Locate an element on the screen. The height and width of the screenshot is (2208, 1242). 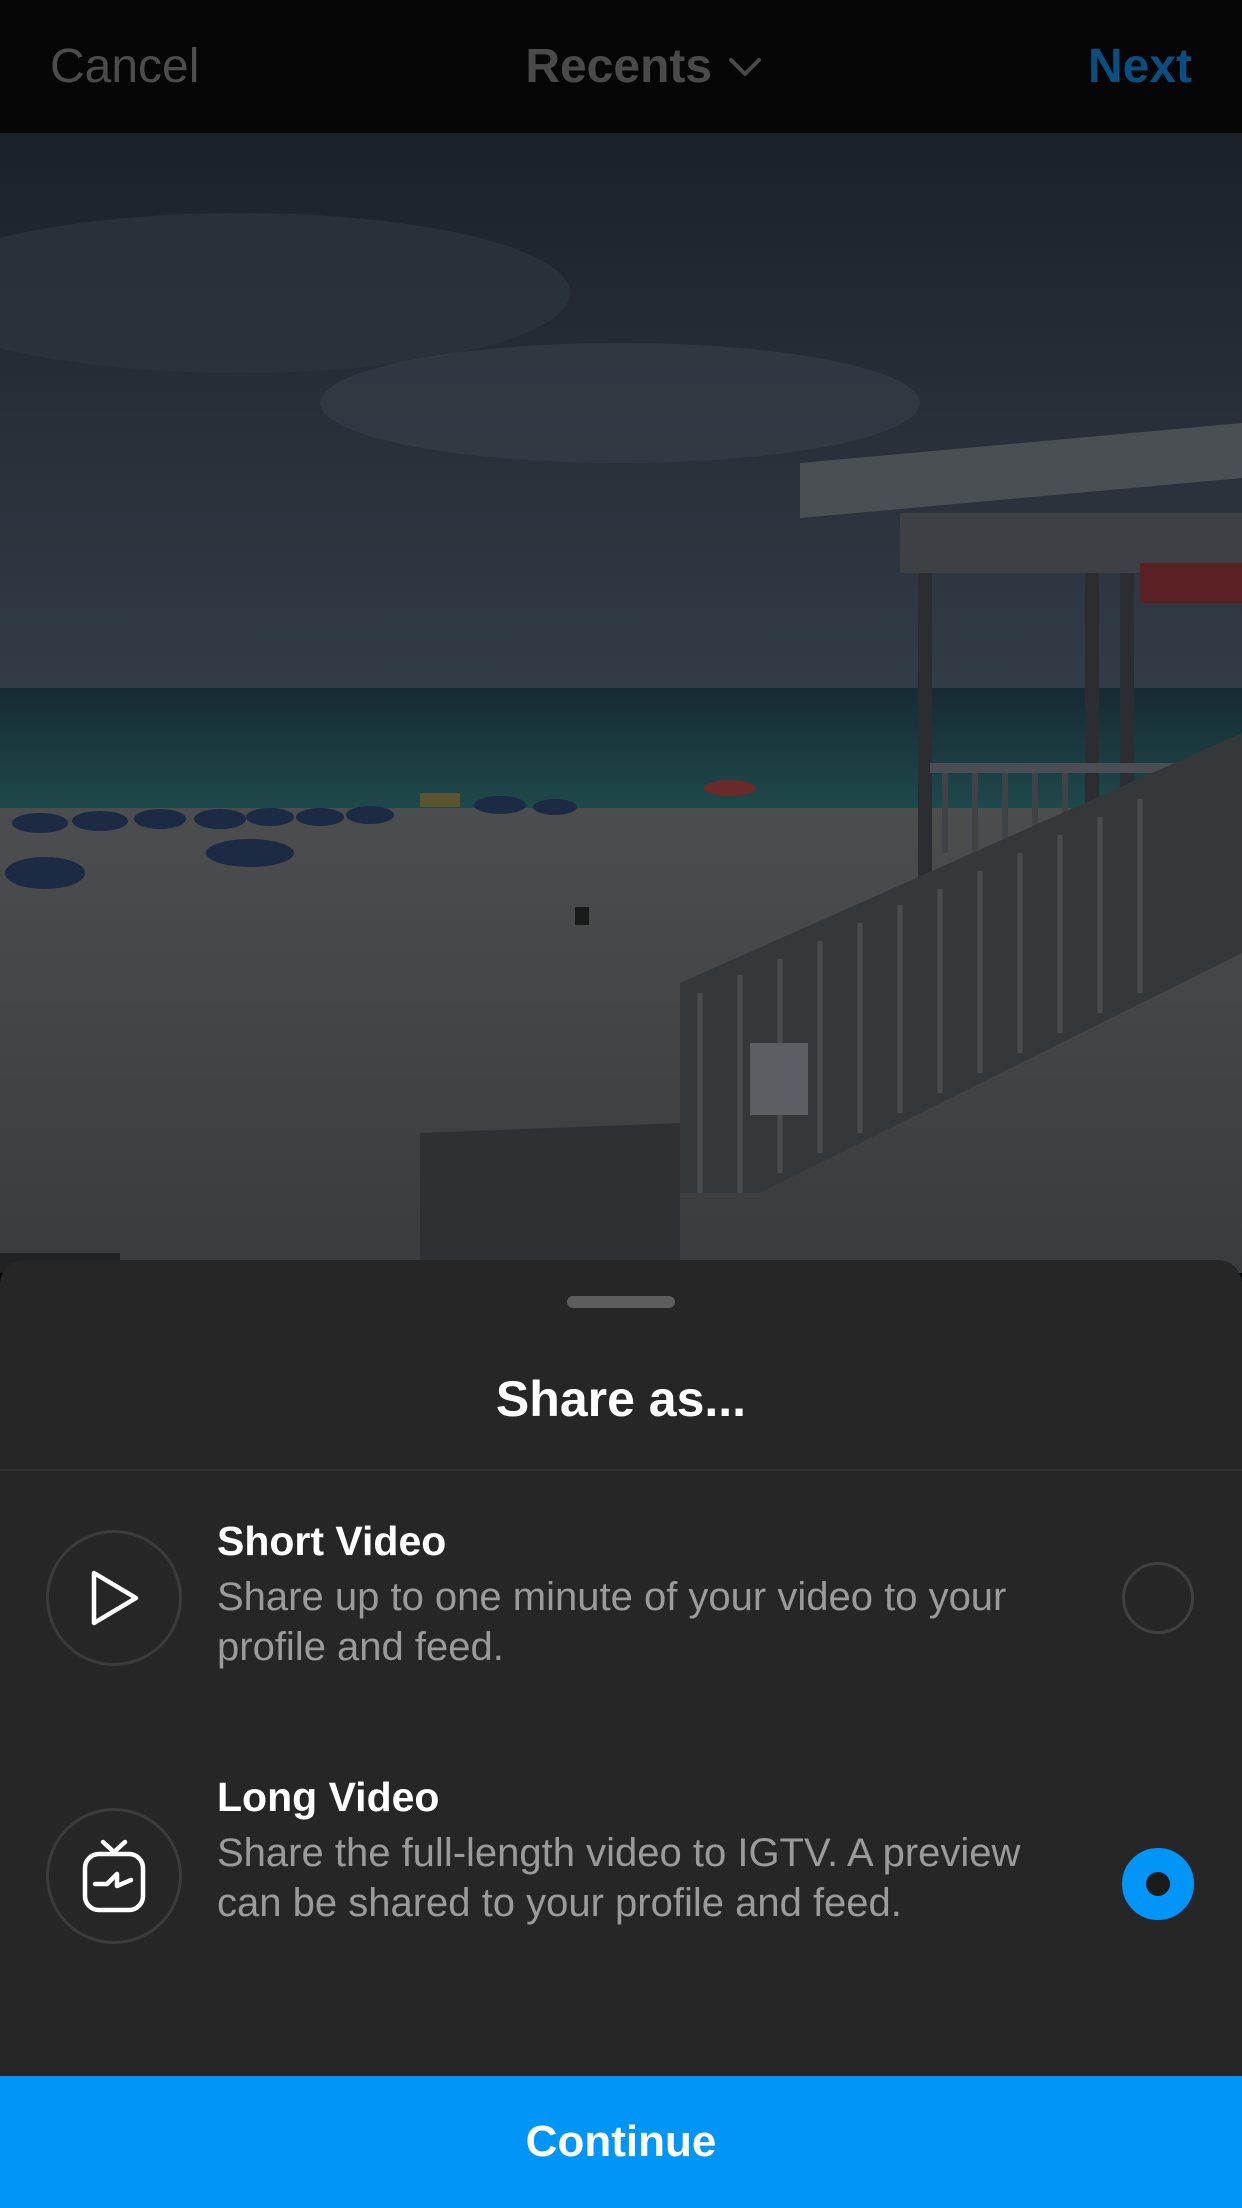
top-bar: Cancel Recents Next is located at coordinates (621, 66).